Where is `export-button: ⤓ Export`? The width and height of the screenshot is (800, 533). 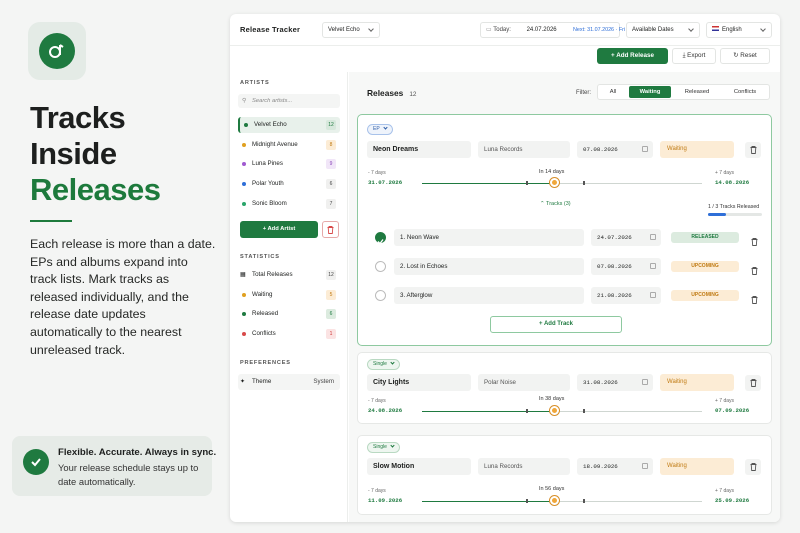 export-button: ⤓ Export is located at coordinates (694, 56).